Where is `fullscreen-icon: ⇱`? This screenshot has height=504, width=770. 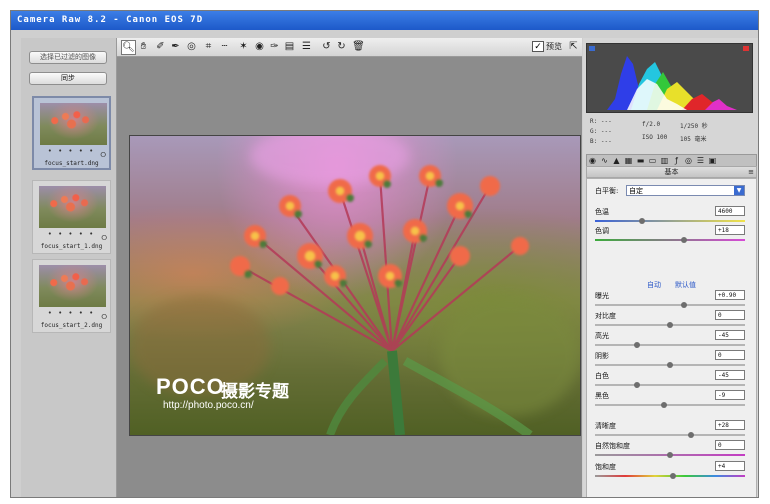
fullscreen-icon: ⇱ is located at coordinates (573, 46).